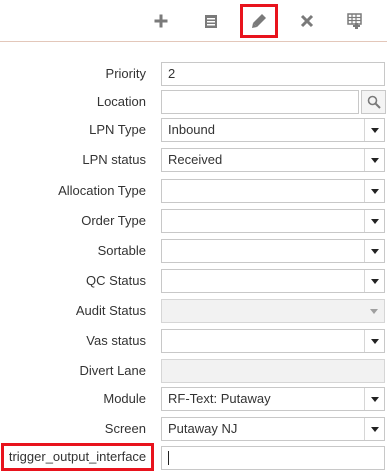 Image resolution: width=387 pixels, height=475 pixels. I want to click on screen-dropdown-button, so click(374, 429).